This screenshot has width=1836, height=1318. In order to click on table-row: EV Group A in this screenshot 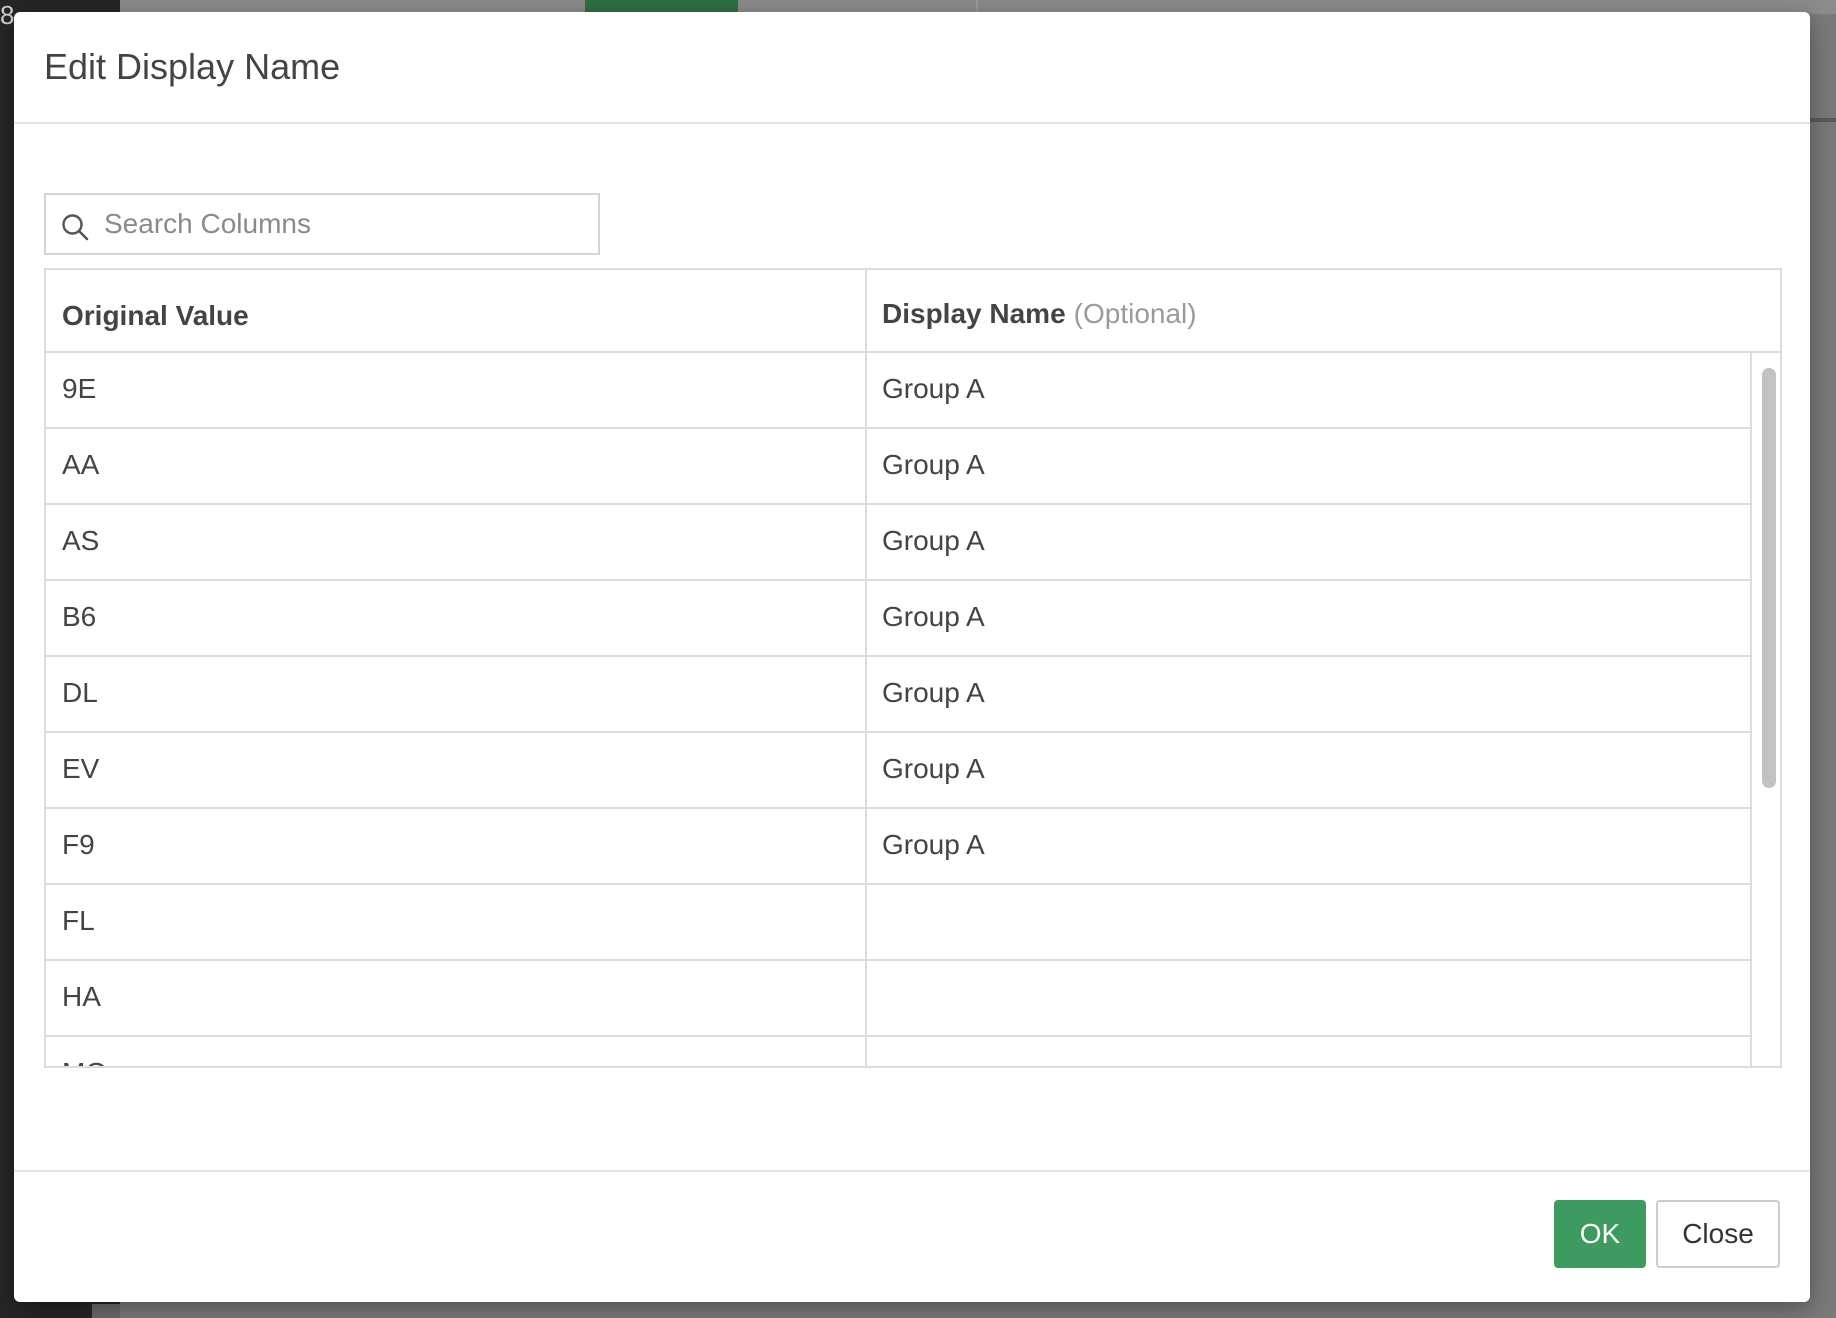, I will do `click(898, 771)`.